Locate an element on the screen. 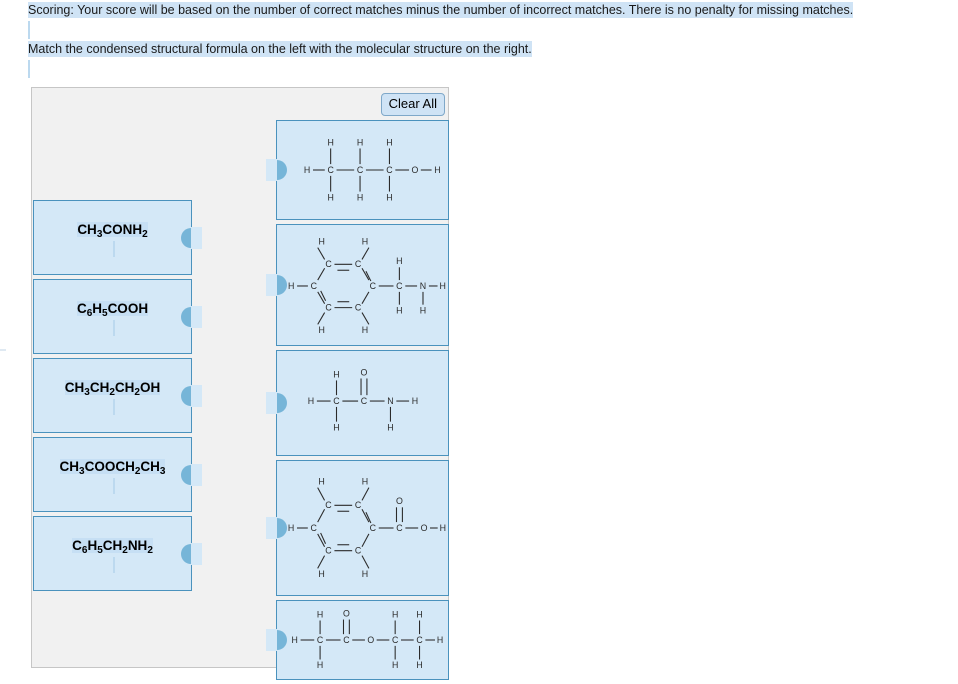  structure-ethyl-acetate: H C C O C C H H H O H H H H is located at coordinates (357, 640).